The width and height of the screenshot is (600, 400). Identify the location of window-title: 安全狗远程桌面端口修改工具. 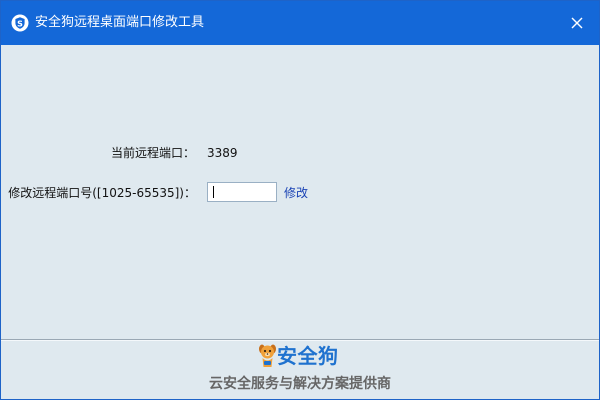
(120, 22).